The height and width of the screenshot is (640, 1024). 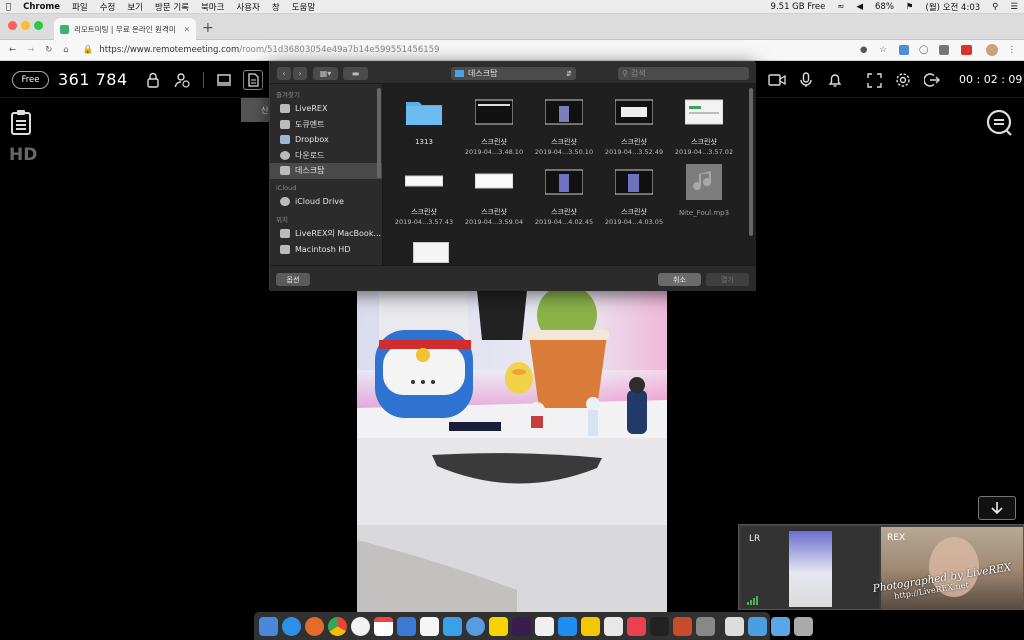 I want to click on safari-icon, so click(x=291, y=626).